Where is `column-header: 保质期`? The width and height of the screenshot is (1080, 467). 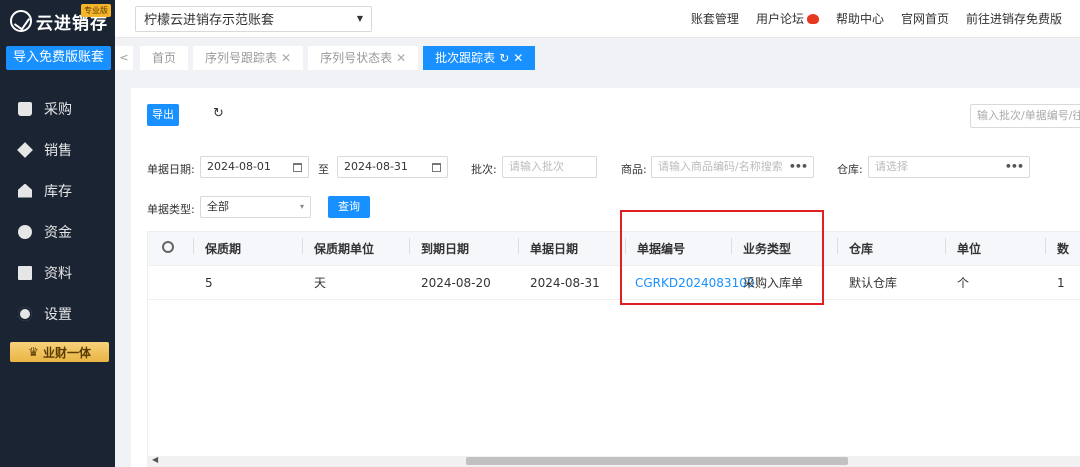
column-header: 保质期 is located at coordinates (247, 247).